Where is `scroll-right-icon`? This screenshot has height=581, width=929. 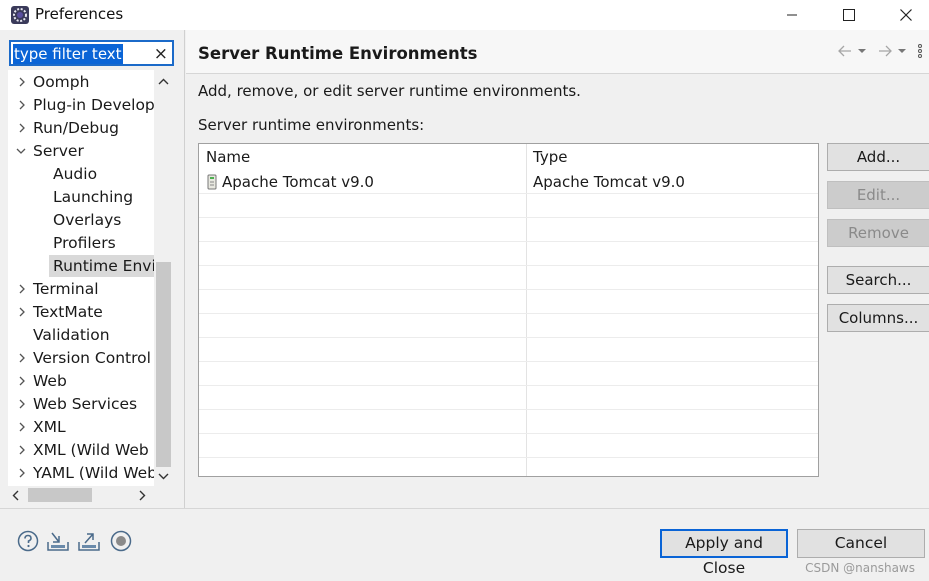
scroll-right-icon is located at coordinates (142, 495).